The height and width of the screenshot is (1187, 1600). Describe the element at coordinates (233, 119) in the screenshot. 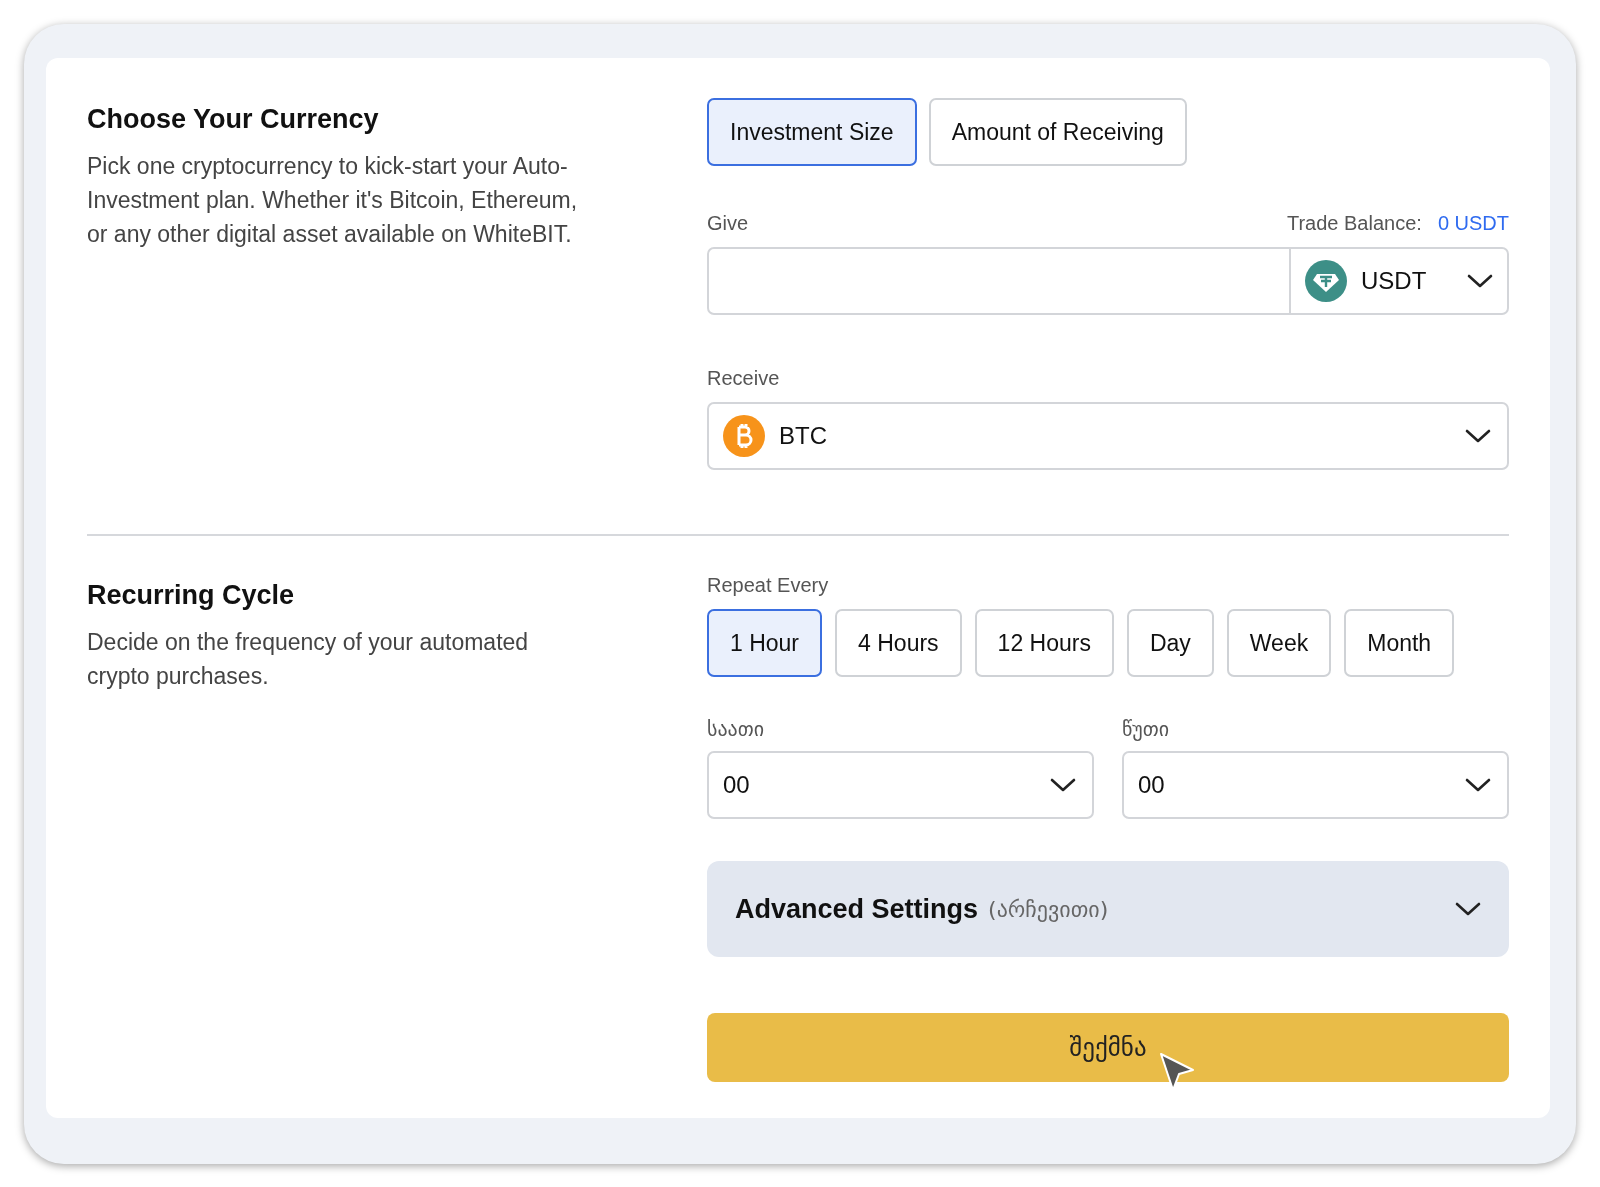

I see `section-title: Choose Your Currency` at that location.